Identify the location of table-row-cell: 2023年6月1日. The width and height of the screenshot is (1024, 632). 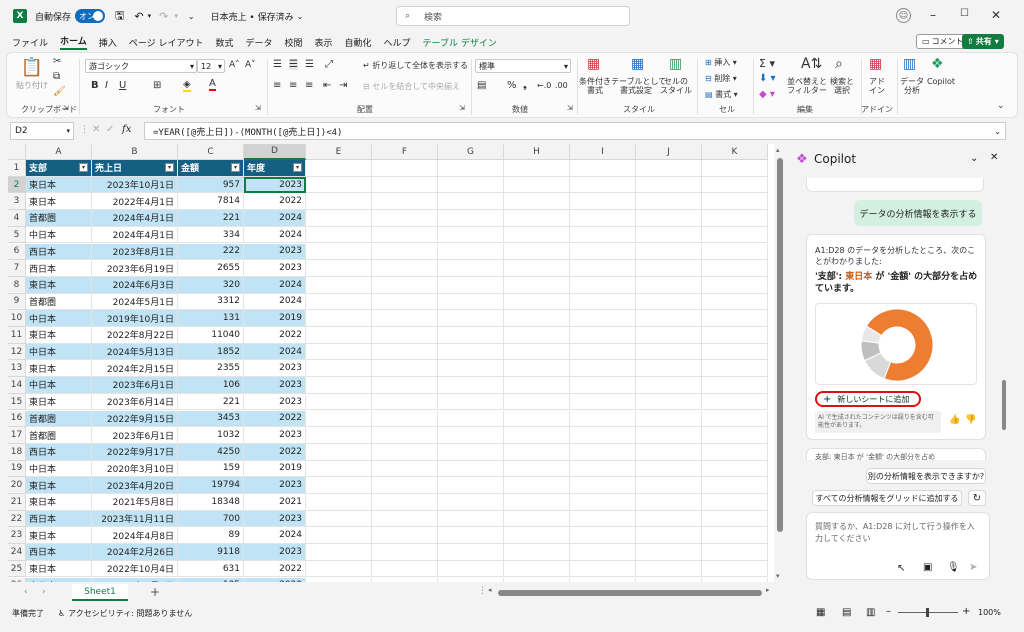
(135, 385).